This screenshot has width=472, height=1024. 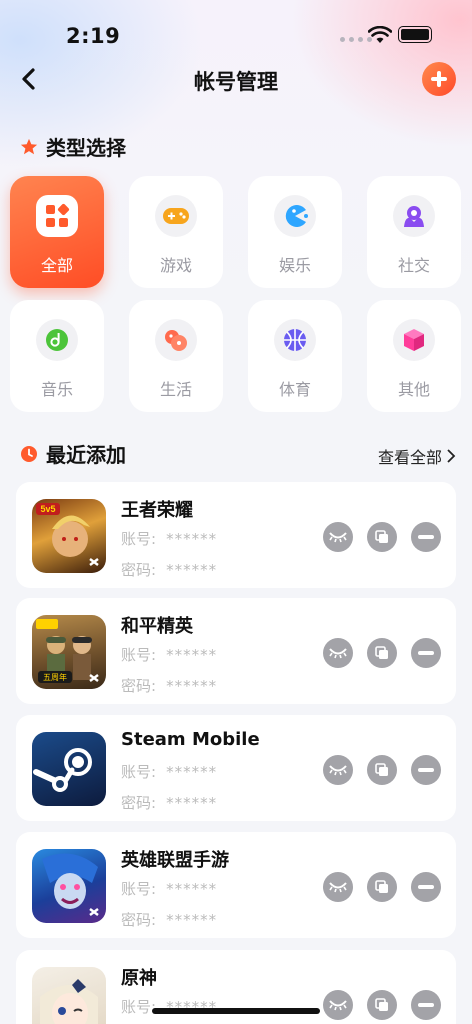 I want to click on recent-section-header: 最近添加, so click(x=73, y=453).